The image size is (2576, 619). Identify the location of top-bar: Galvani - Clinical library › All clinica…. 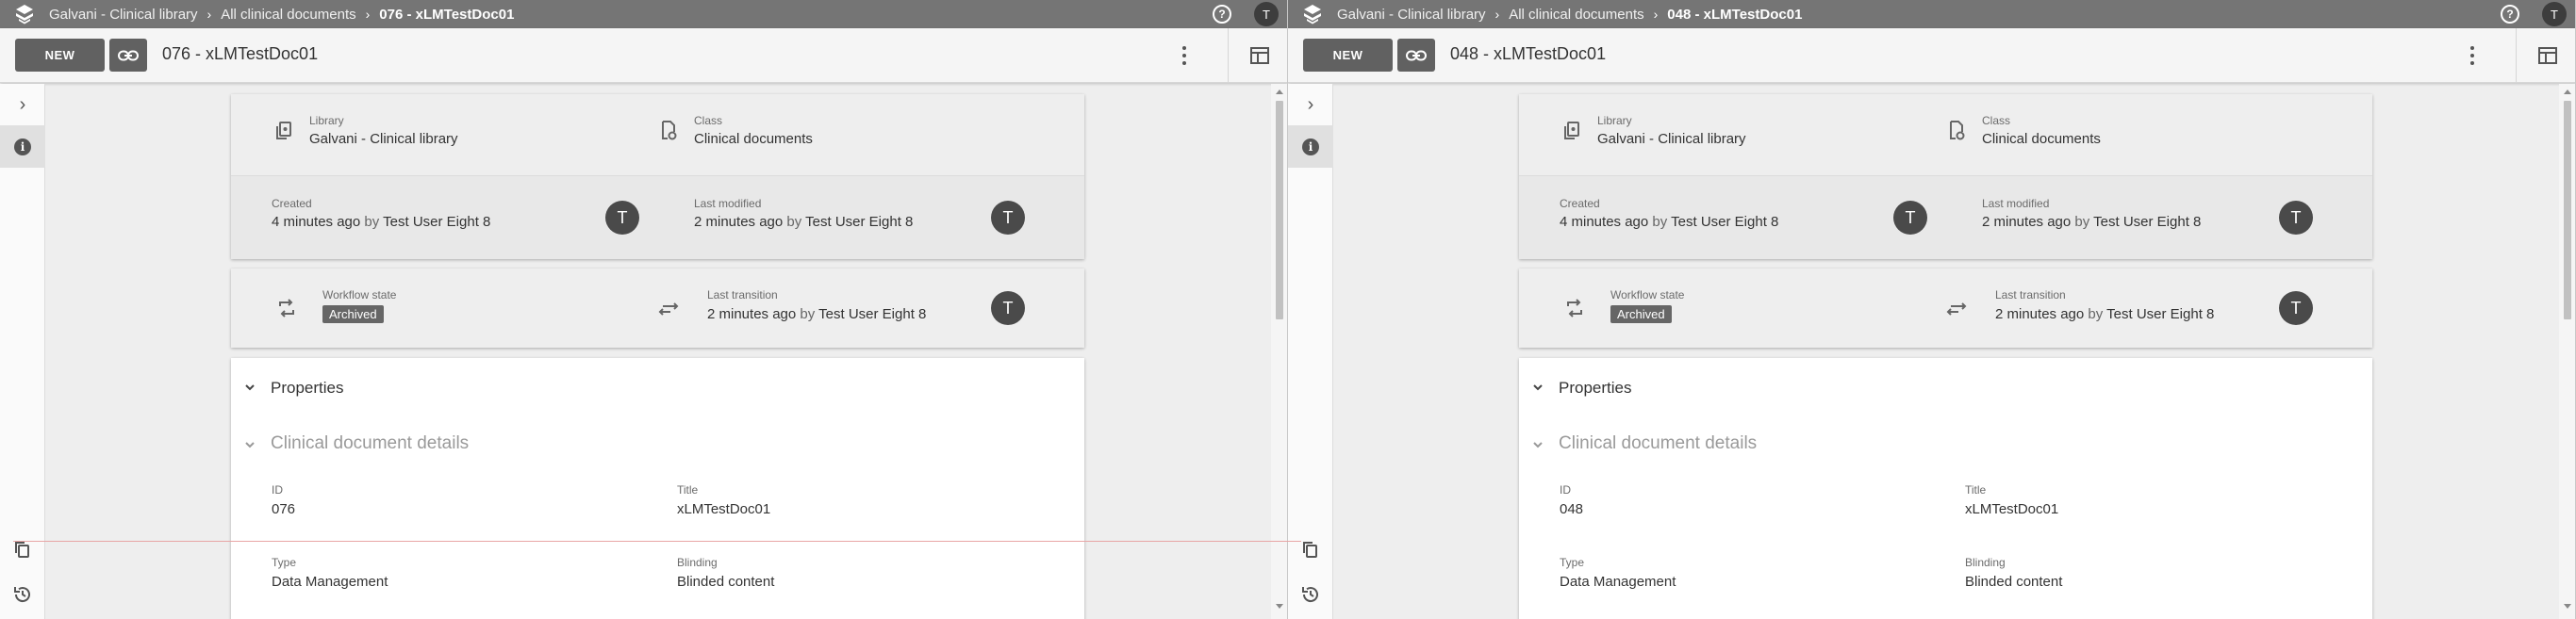
(643, 14).